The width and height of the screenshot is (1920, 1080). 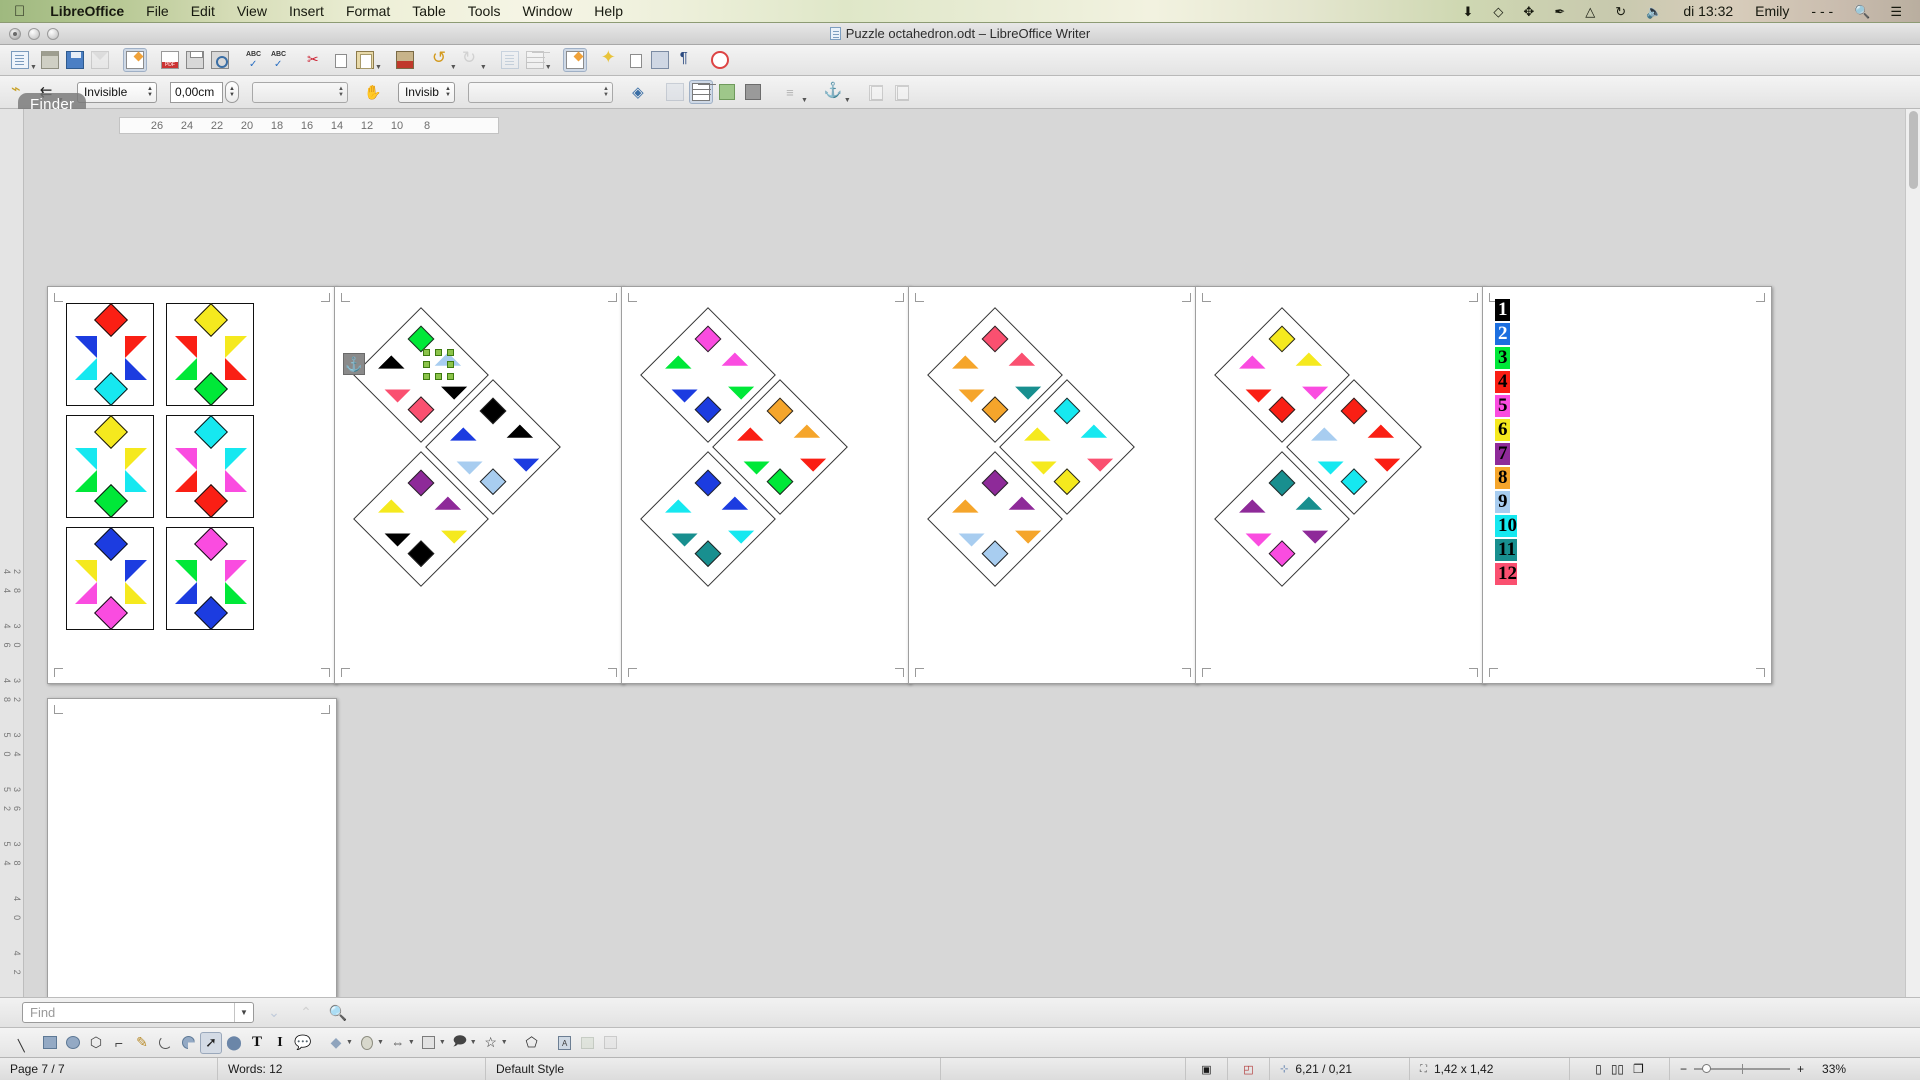 I want to click on open-document-button, so click(x=50, y=60).